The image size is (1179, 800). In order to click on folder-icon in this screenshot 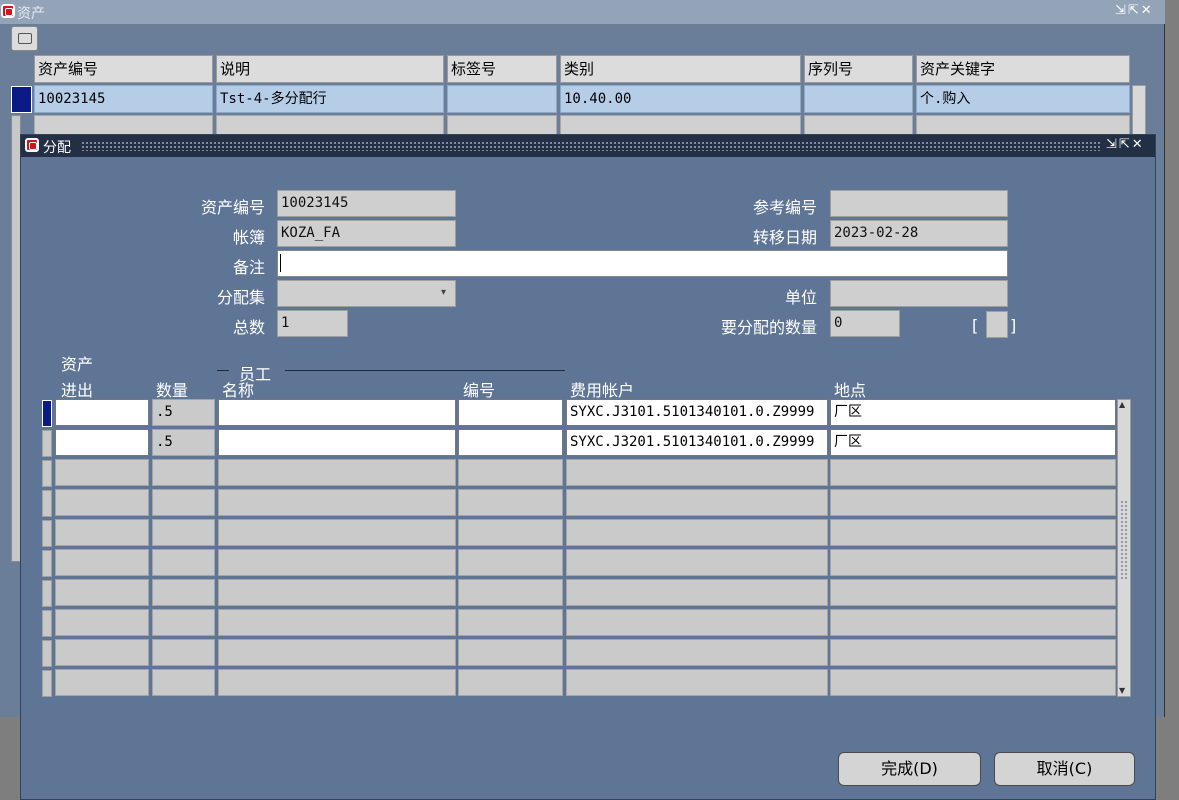, I will do `click(25, 38)`.